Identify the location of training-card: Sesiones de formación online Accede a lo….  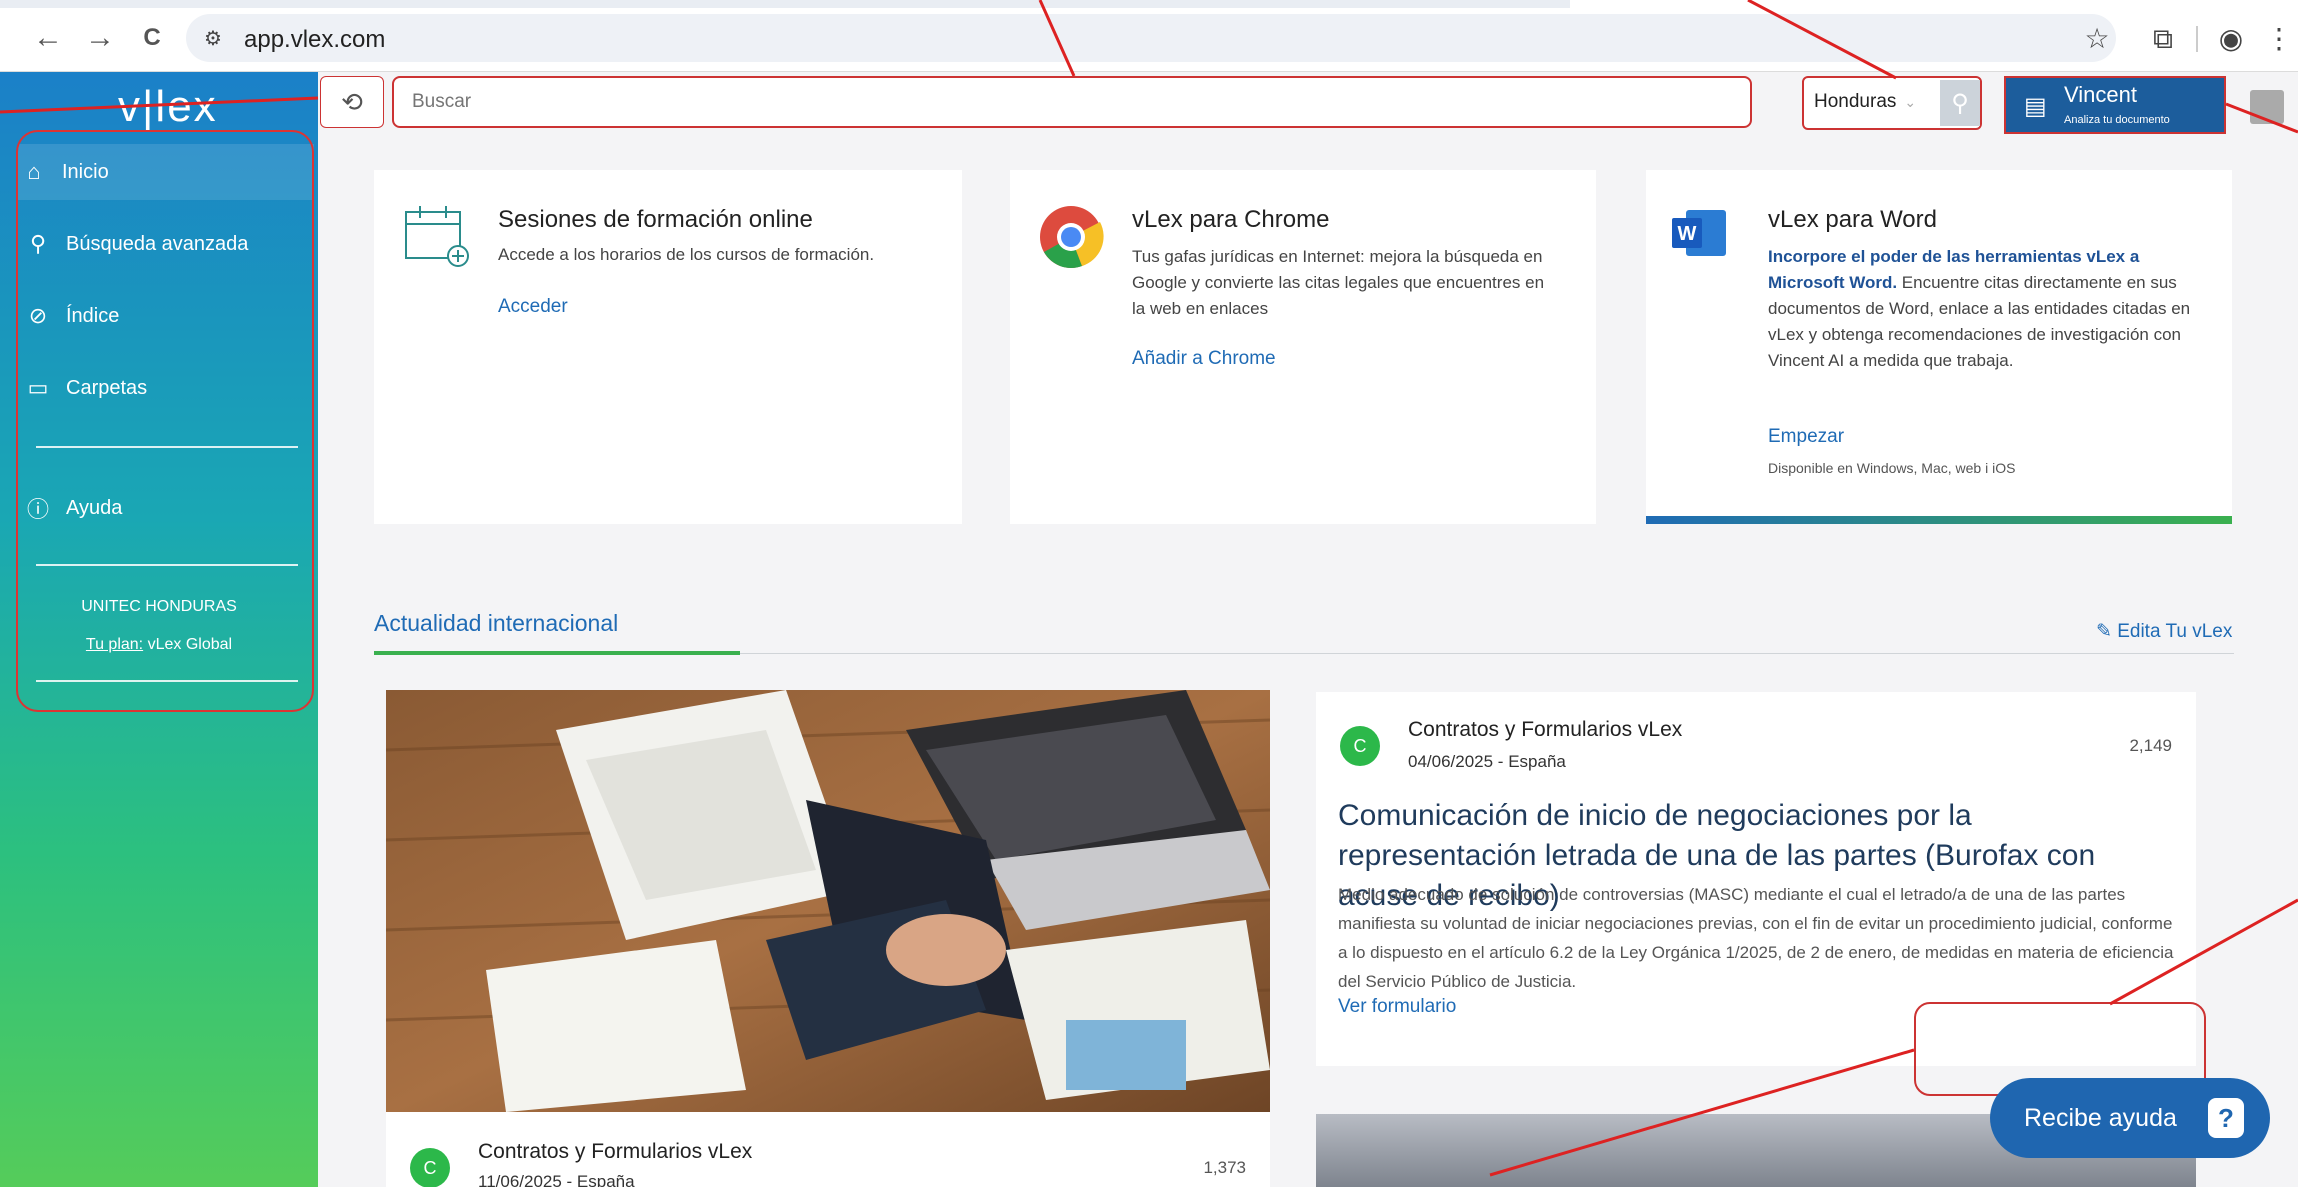
(668, 347).